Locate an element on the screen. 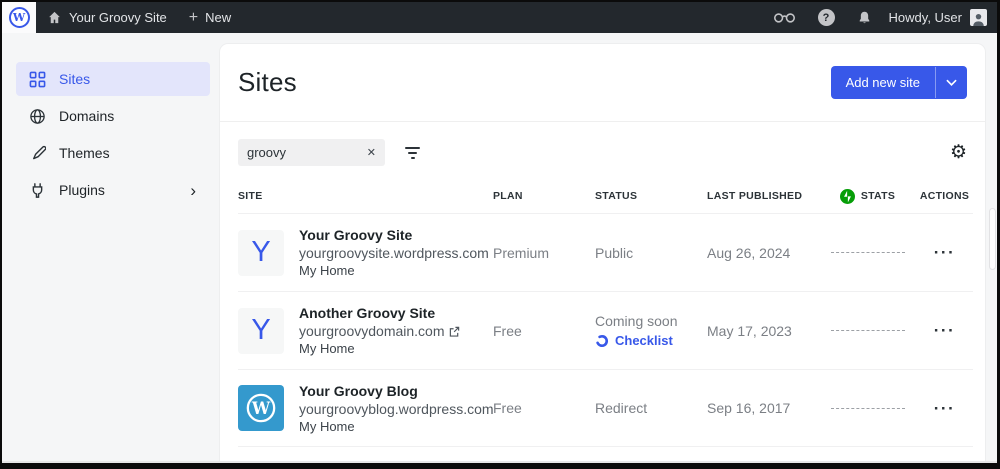 This screenshot has height=469, width=1000. scrollbar-thumb is located at coordinates (992, 239).